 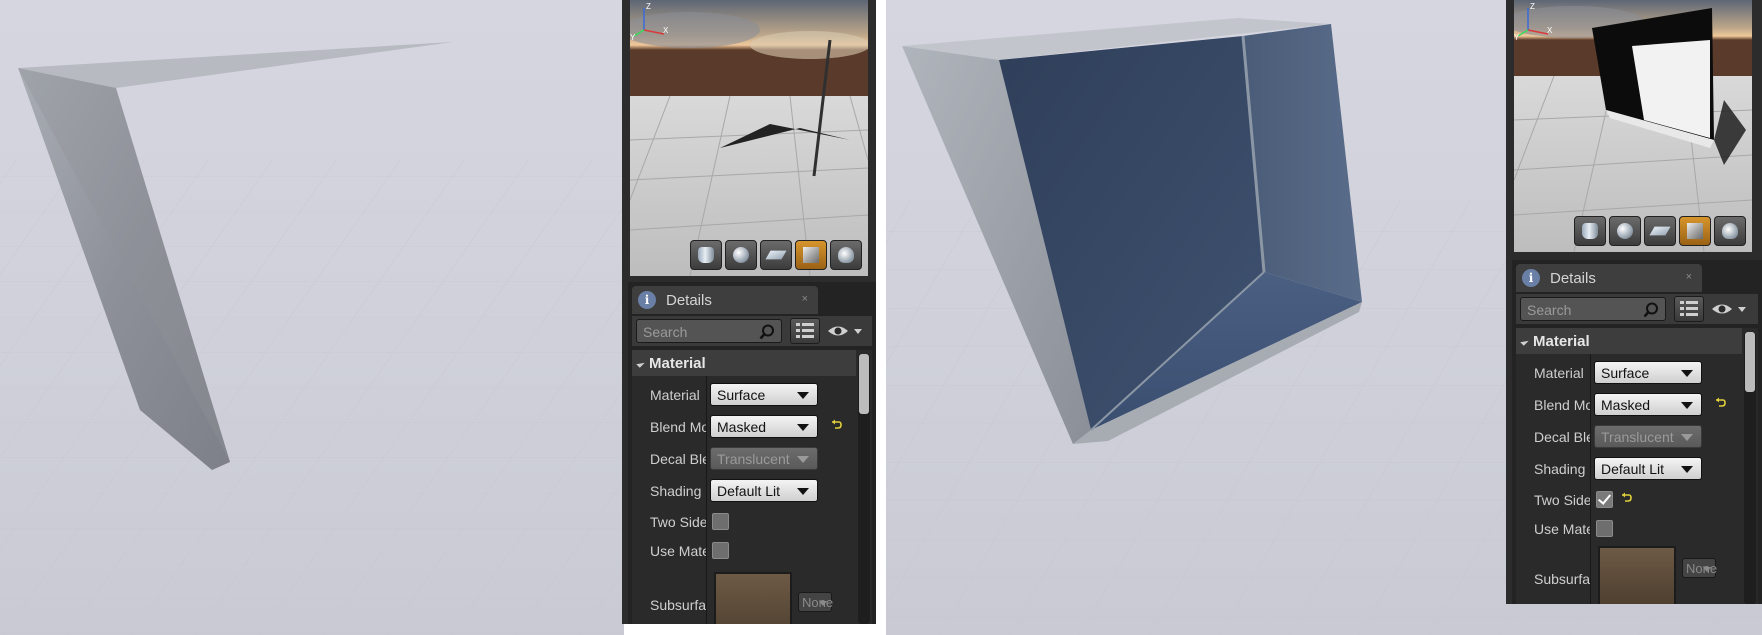 What do you see at coordinates (677, 363) in the screenshot?
I see `category-label: Material` at bounding box center [677, 363].